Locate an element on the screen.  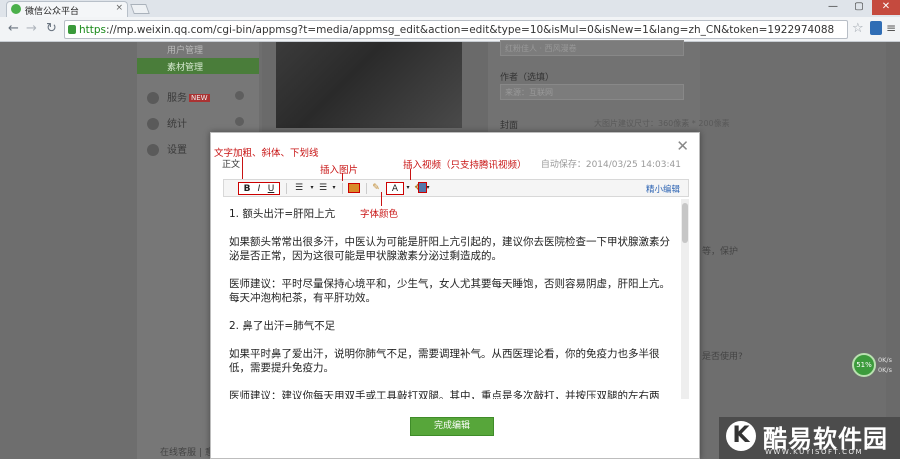
tab-close-icon: × is located at coordinates (119, 8).